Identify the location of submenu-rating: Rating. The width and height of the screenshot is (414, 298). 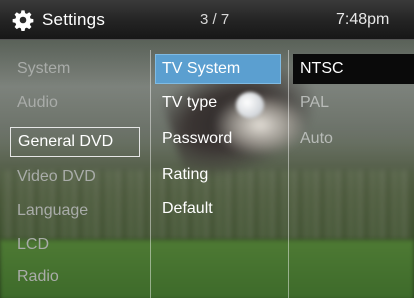
(218, 175).